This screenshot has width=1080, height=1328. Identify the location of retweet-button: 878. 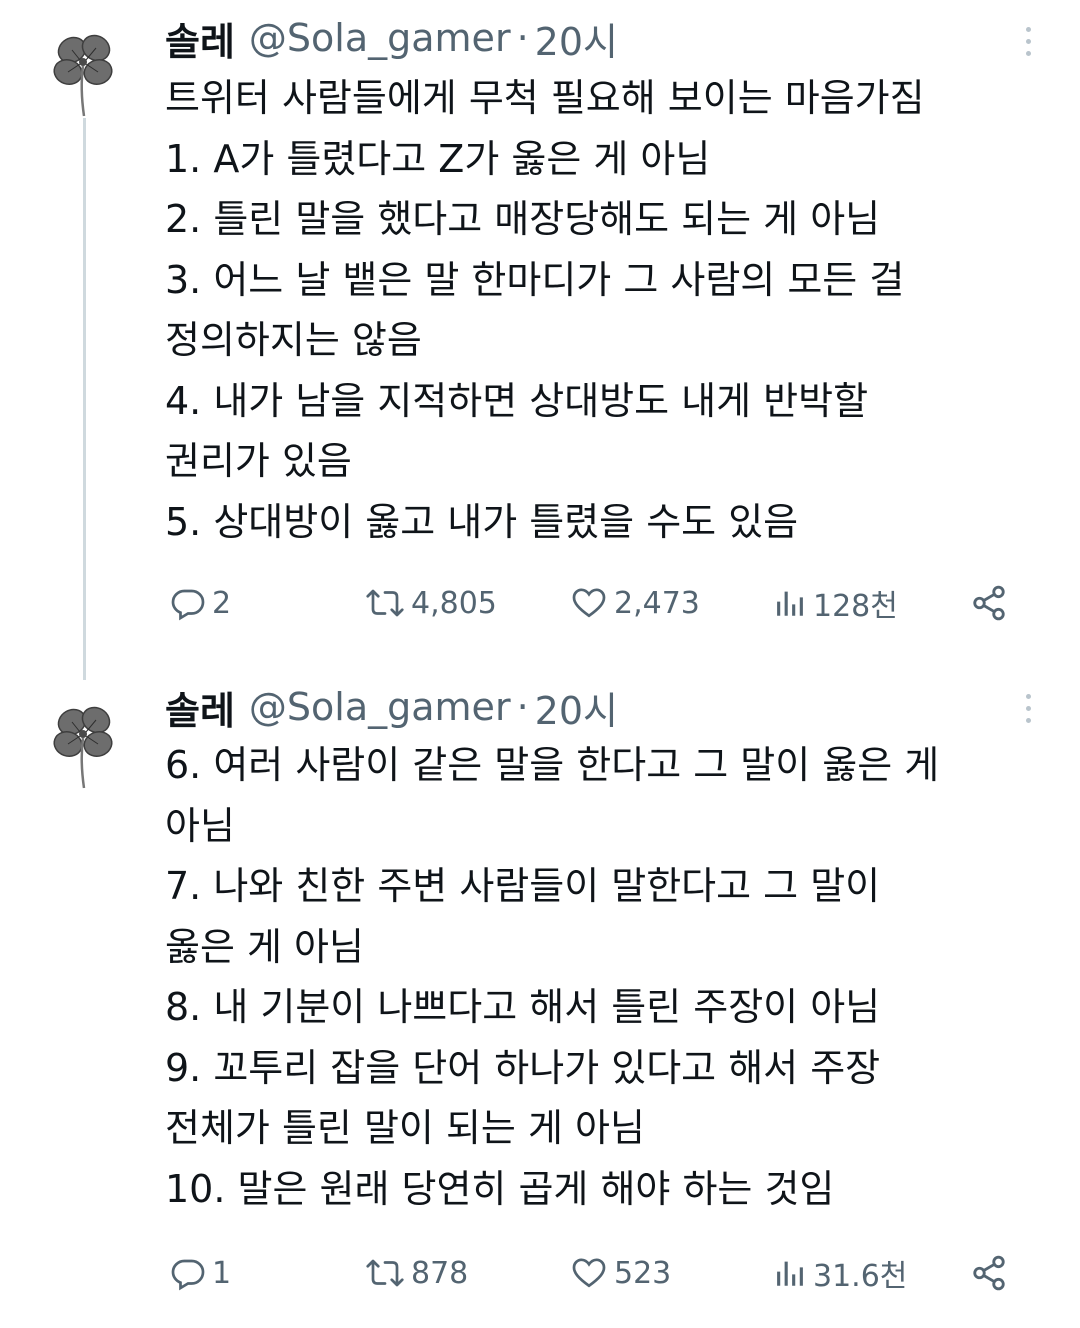
(416, 1273).